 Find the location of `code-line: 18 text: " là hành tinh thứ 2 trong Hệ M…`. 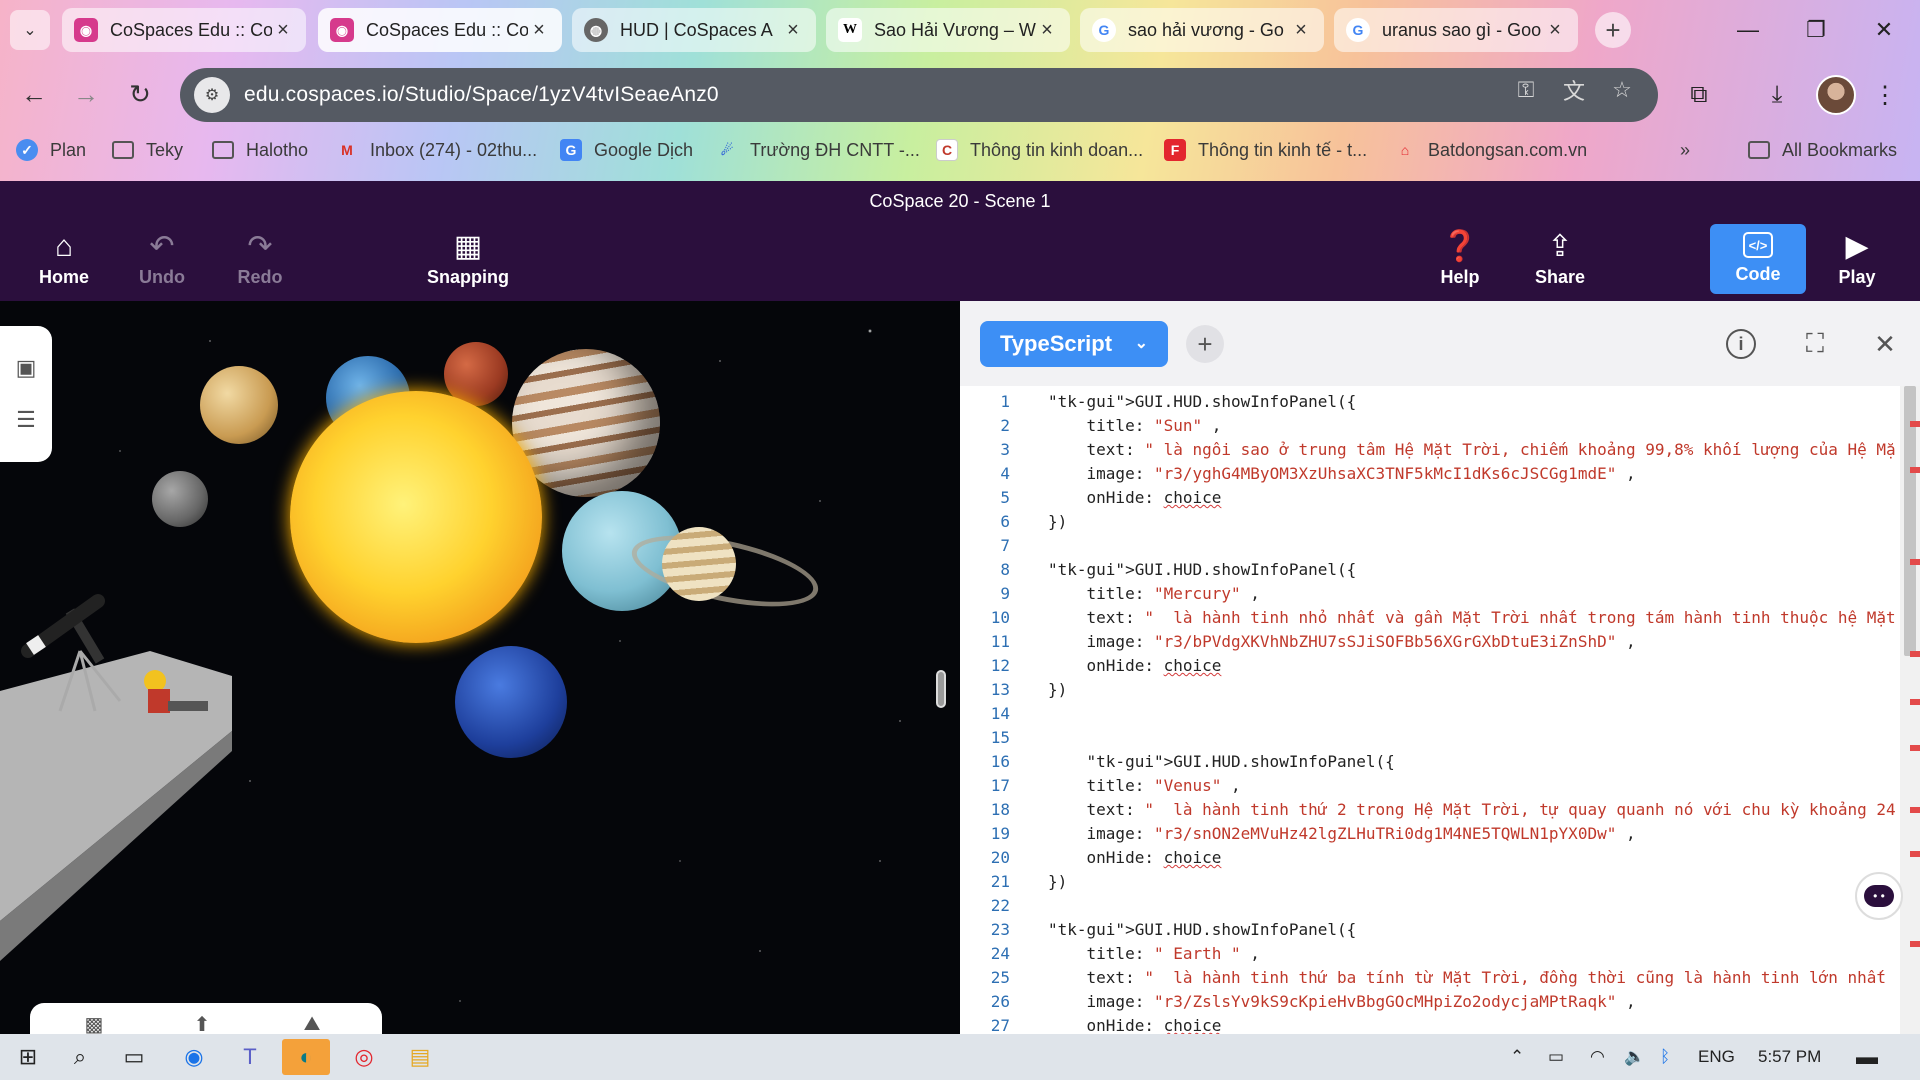

code-line: 18 text: " là hành tinh thứ 2 trong Hệ M… is located at coordinates (1430, 810).